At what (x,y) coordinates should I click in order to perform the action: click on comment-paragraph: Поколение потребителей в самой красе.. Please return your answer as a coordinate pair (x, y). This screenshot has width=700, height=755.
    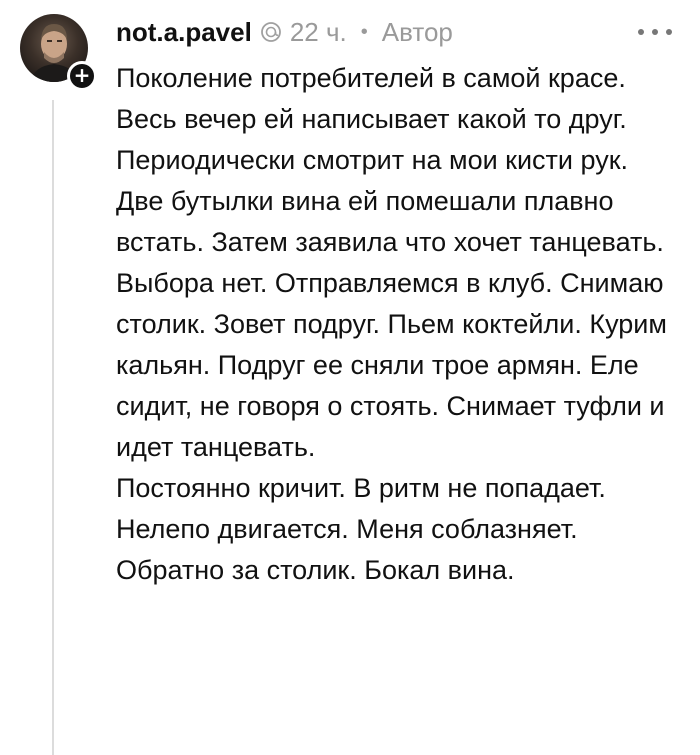
    Looking at the image, I should click on (371, 78).